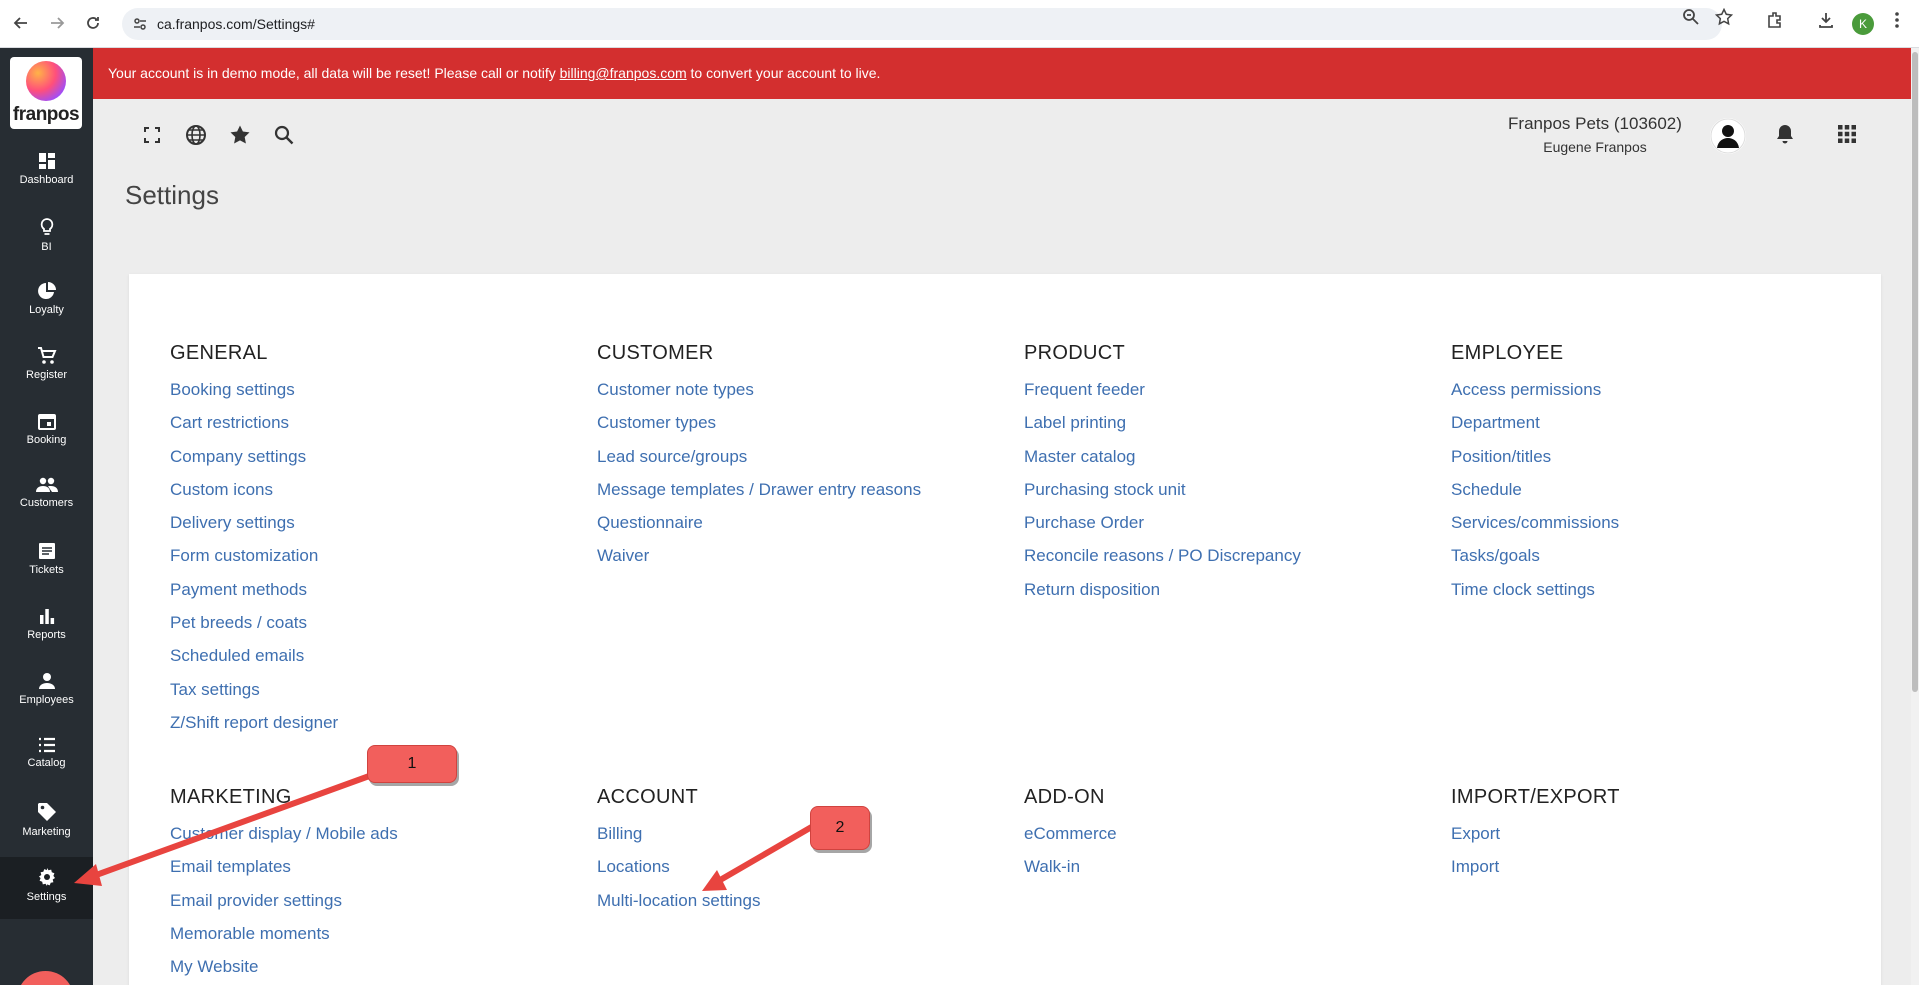 This screenshot has height=985, width=1919. What do you see at coordinates (1535, 871) in the screenshot?
I see `link-import: Import` at bounding box center [1535, 871].